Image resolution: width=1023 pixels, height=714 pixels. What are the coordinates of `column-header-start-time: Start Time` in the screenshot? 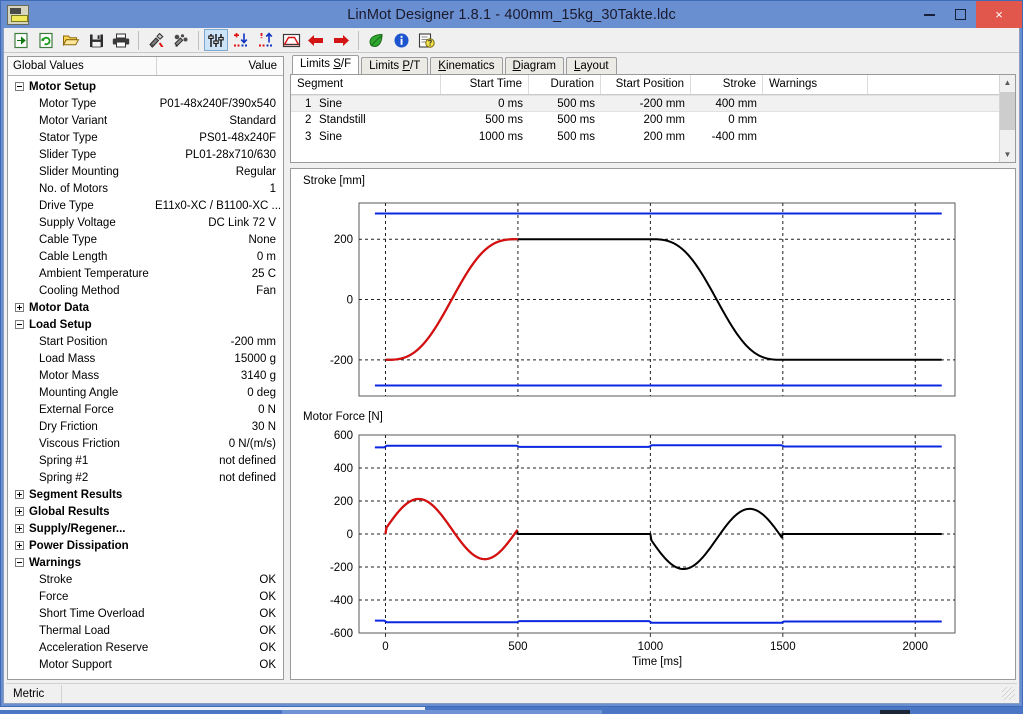 It's located at (485, 84).